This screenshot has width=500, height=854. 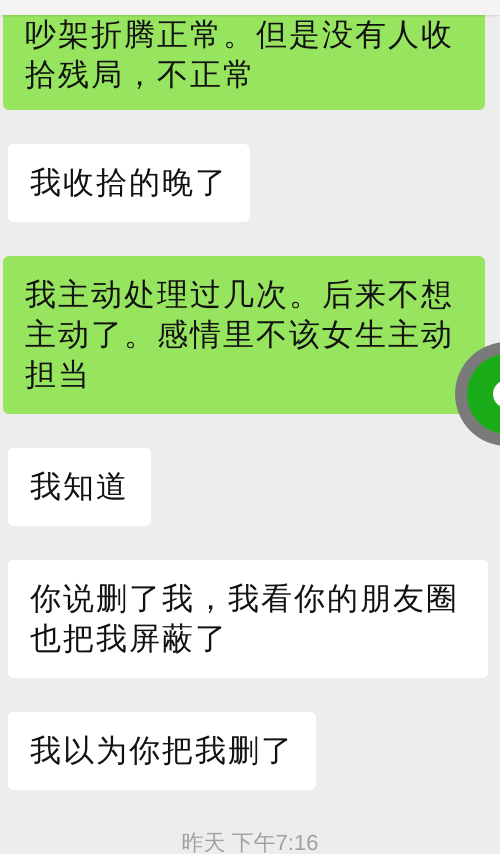 What do you see at coordinates (248, 619) in the screenshot?
I see `received-message-bubble: 你说删了我，我看你的朋友圈也把我屏蔽了` at bounding box center [248, 619].